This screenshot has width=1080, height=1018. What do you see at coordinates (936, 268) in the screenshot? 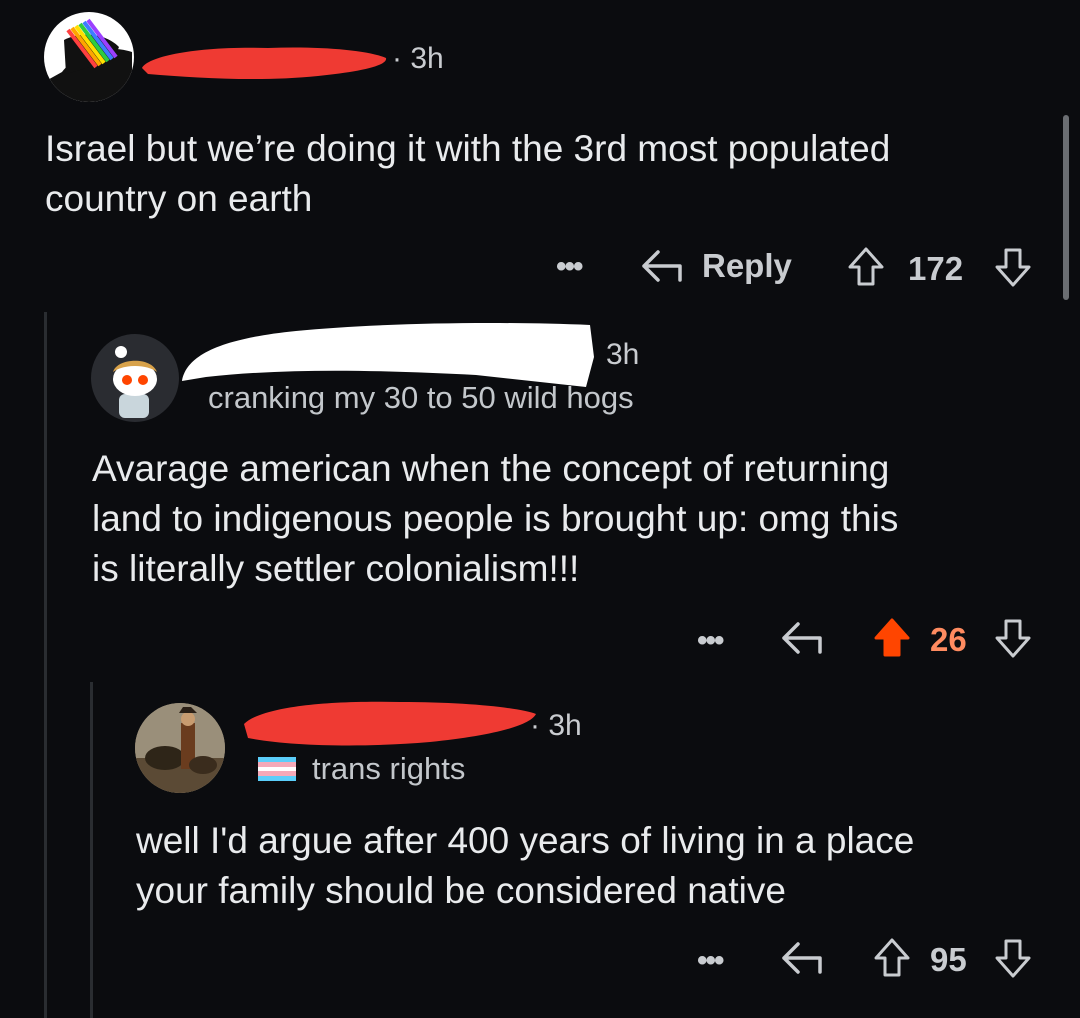
I see `vote-count: 172` at bounding box center [936, 268].